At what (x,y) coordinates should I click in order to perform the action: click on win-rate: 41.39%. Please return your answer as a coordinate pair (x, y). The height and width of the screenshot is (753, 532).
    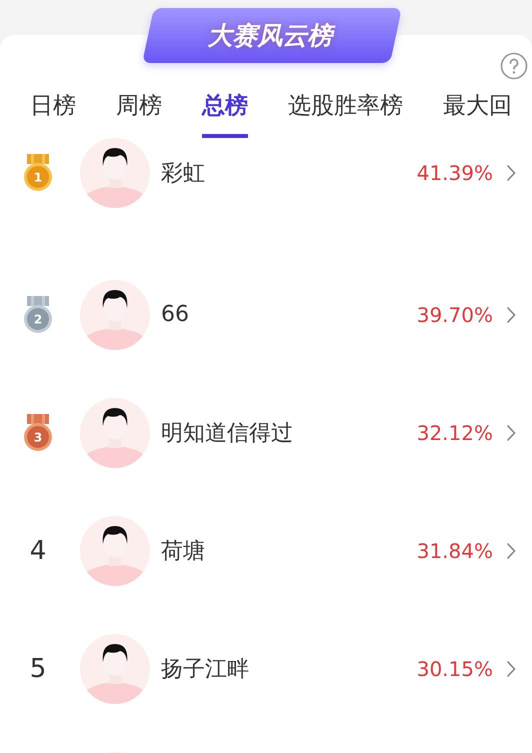
    Looking at the image, I should click on (454, 173).